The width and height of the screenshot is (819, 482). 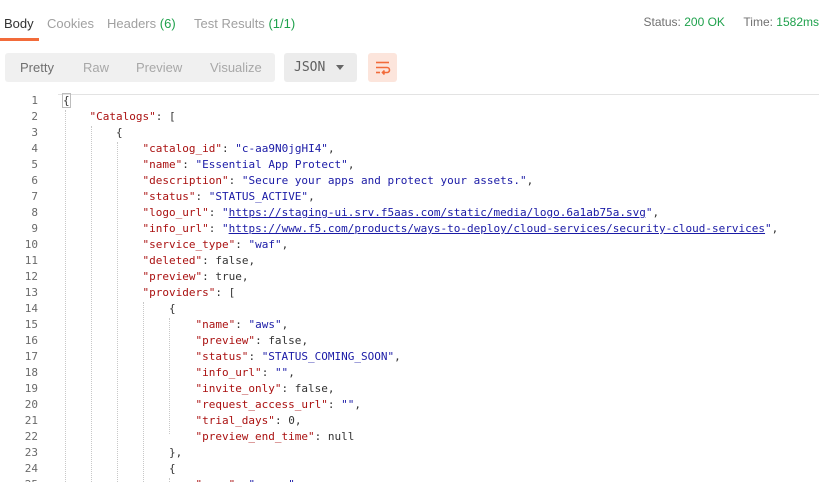 I want to click on code-line: 19 "invite_only": false,, so click(x=409, y=389).